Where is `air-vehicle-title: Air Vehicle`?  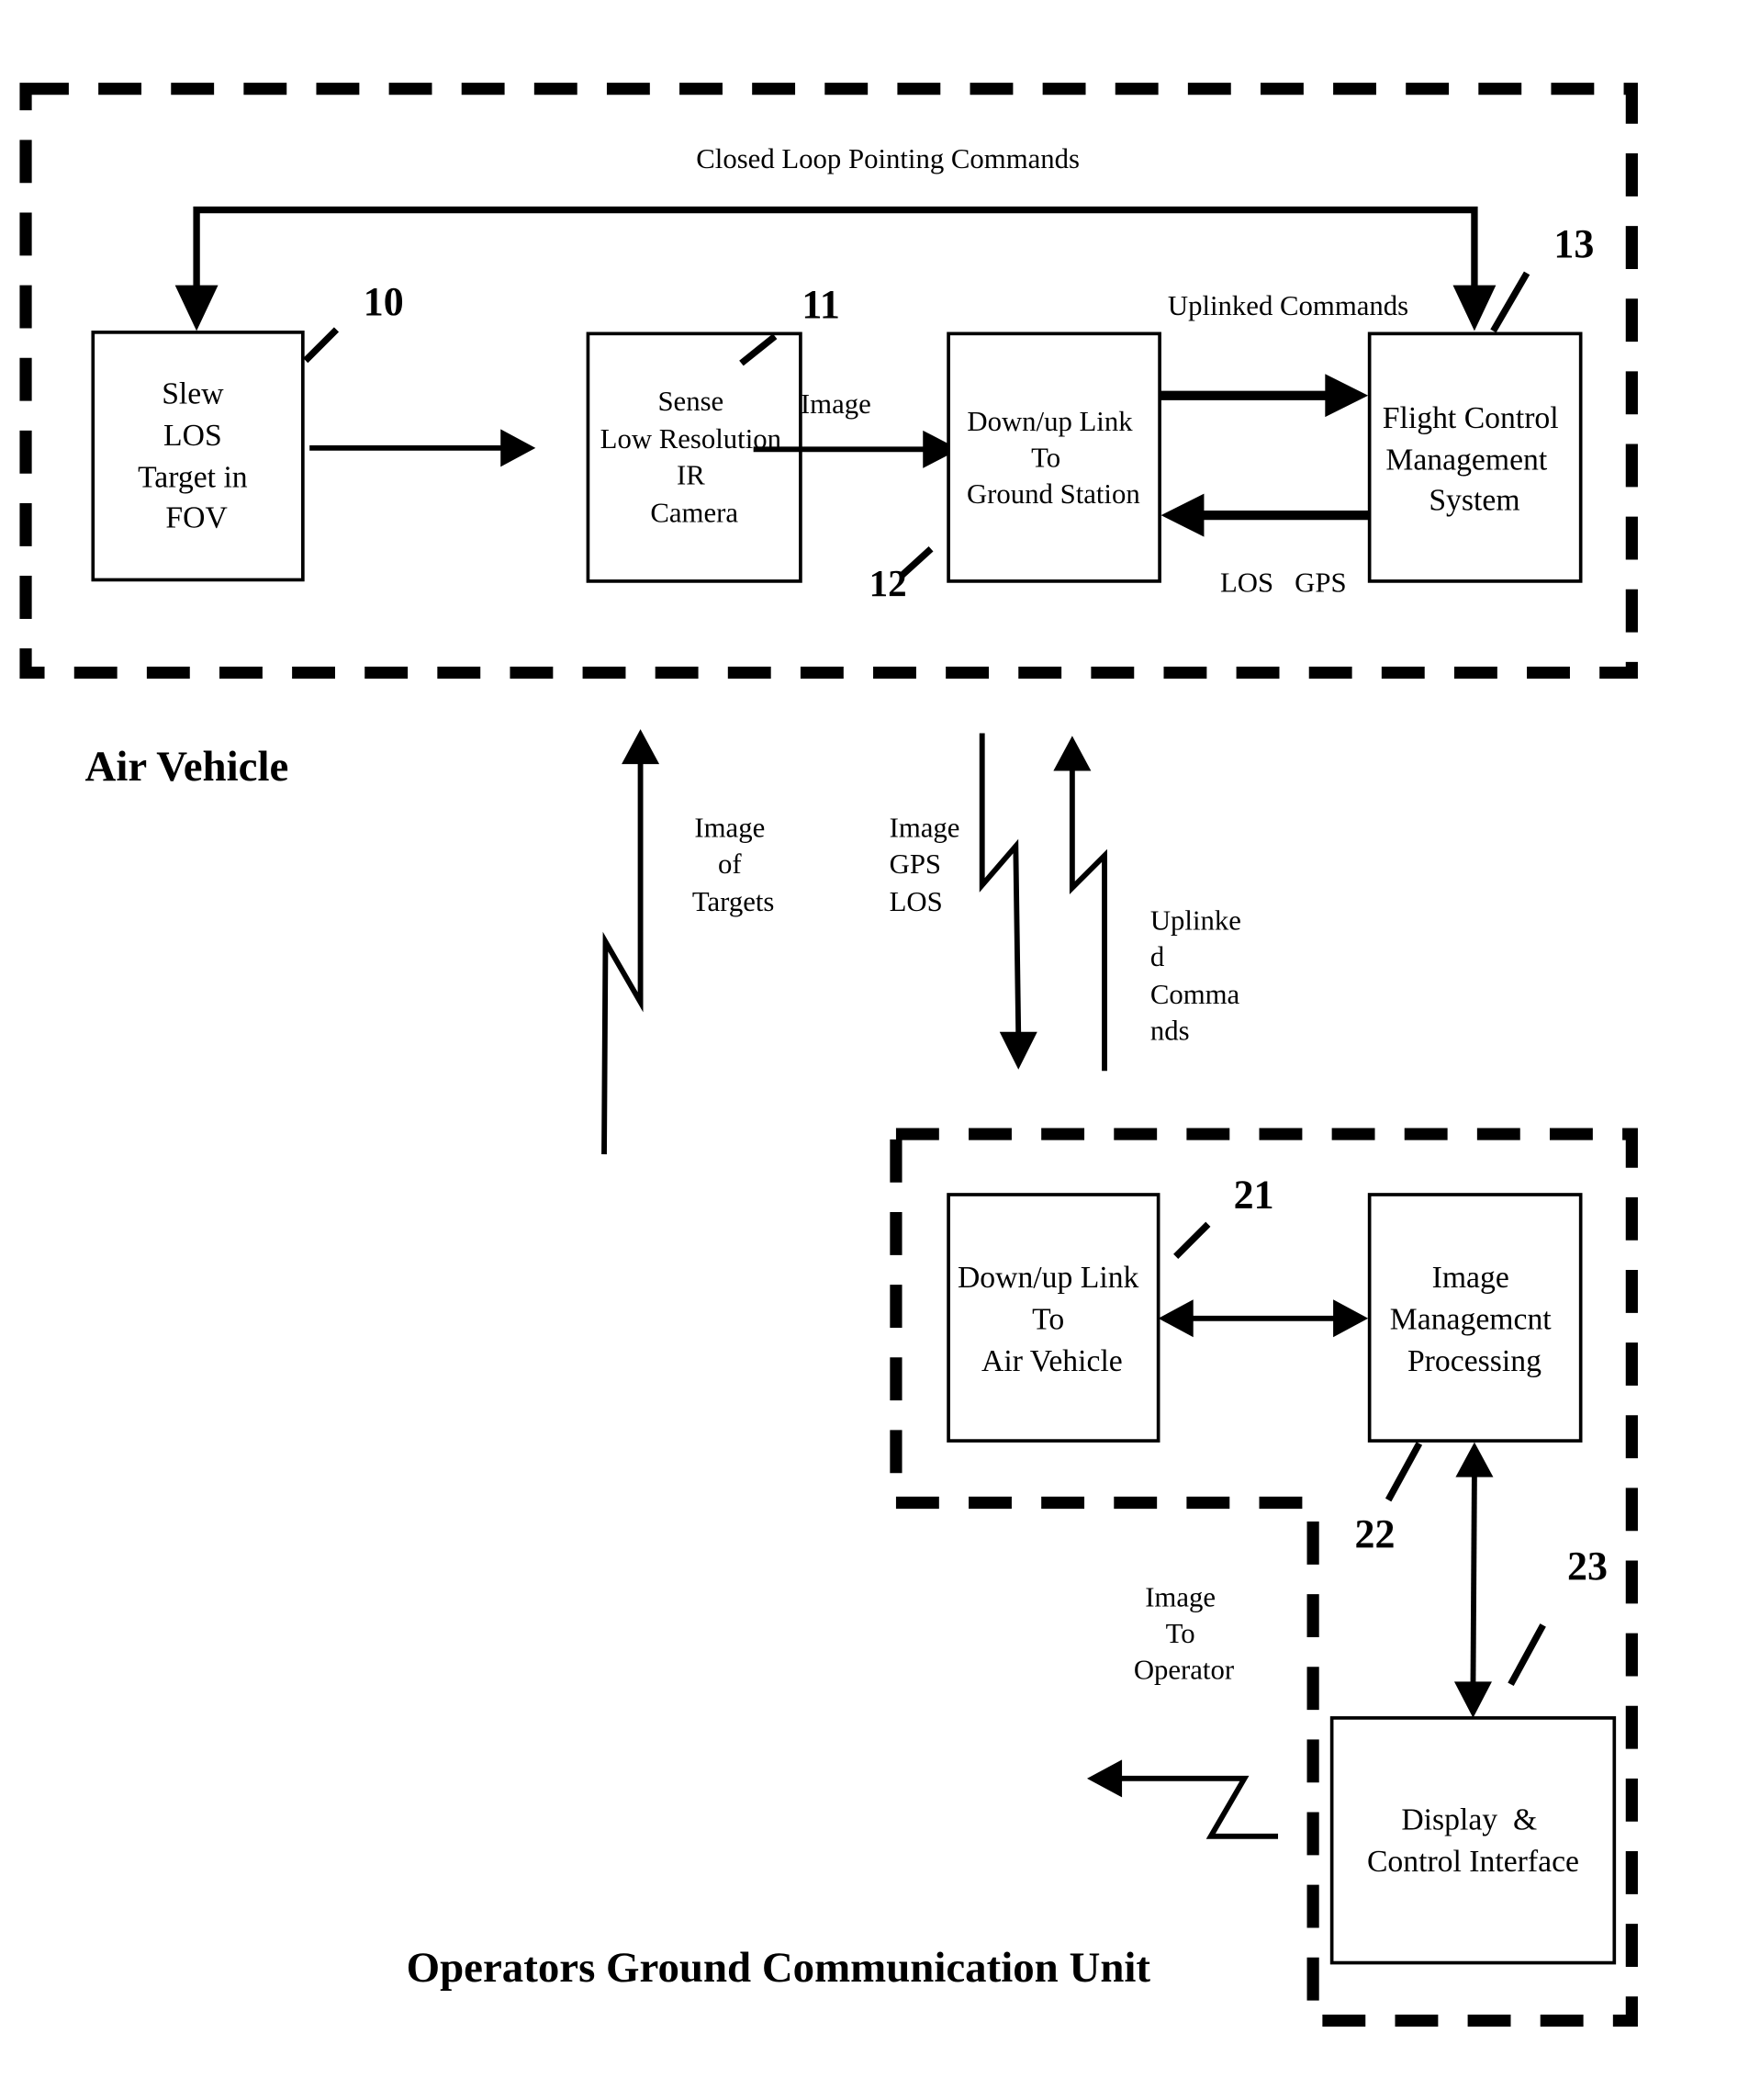 air-vehicle-title: Air Vehicle is located at coordinates (186, 767).